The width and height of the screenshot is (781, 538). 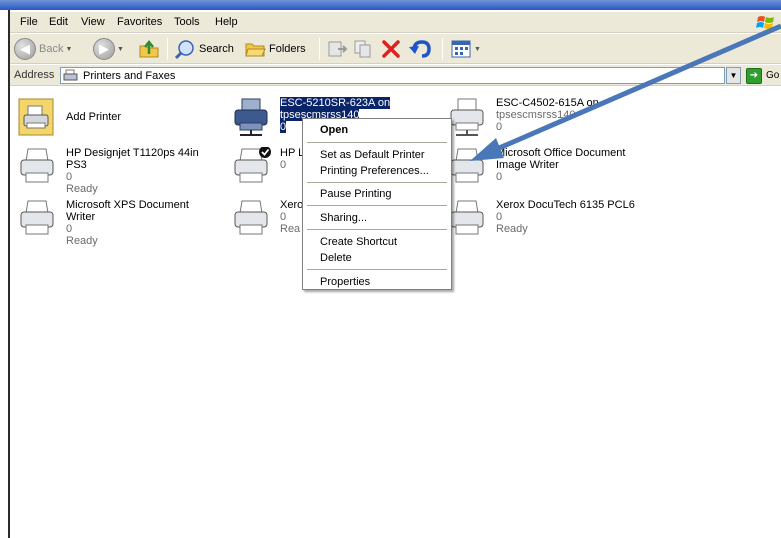 I want to click on default-printer-icon, so click(x=252, y=165).